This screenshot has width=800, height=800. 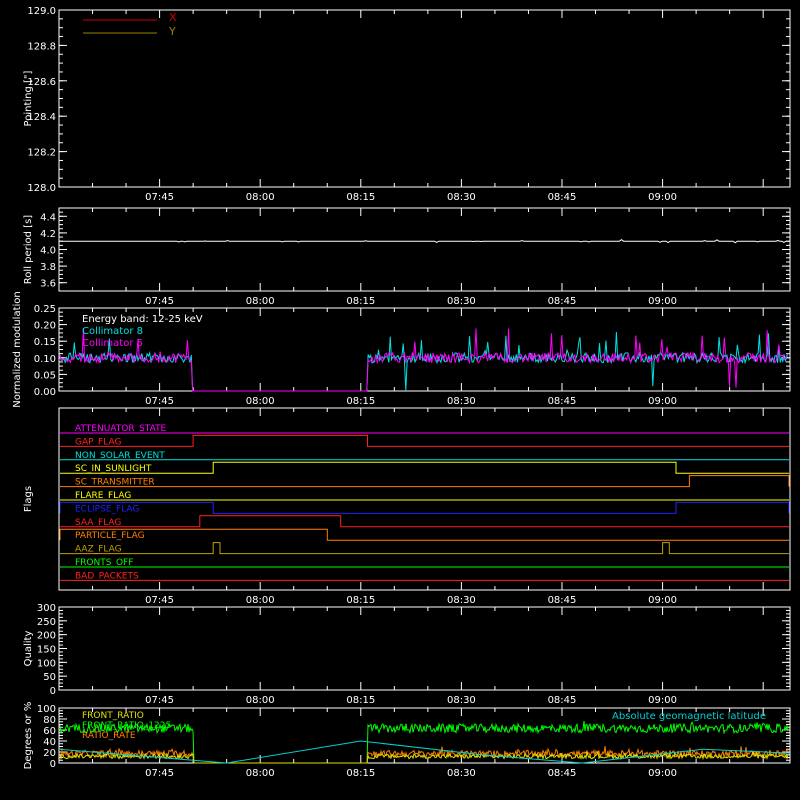 I want to click on y-tick-label: 3.6, so click(x=48, y=284).